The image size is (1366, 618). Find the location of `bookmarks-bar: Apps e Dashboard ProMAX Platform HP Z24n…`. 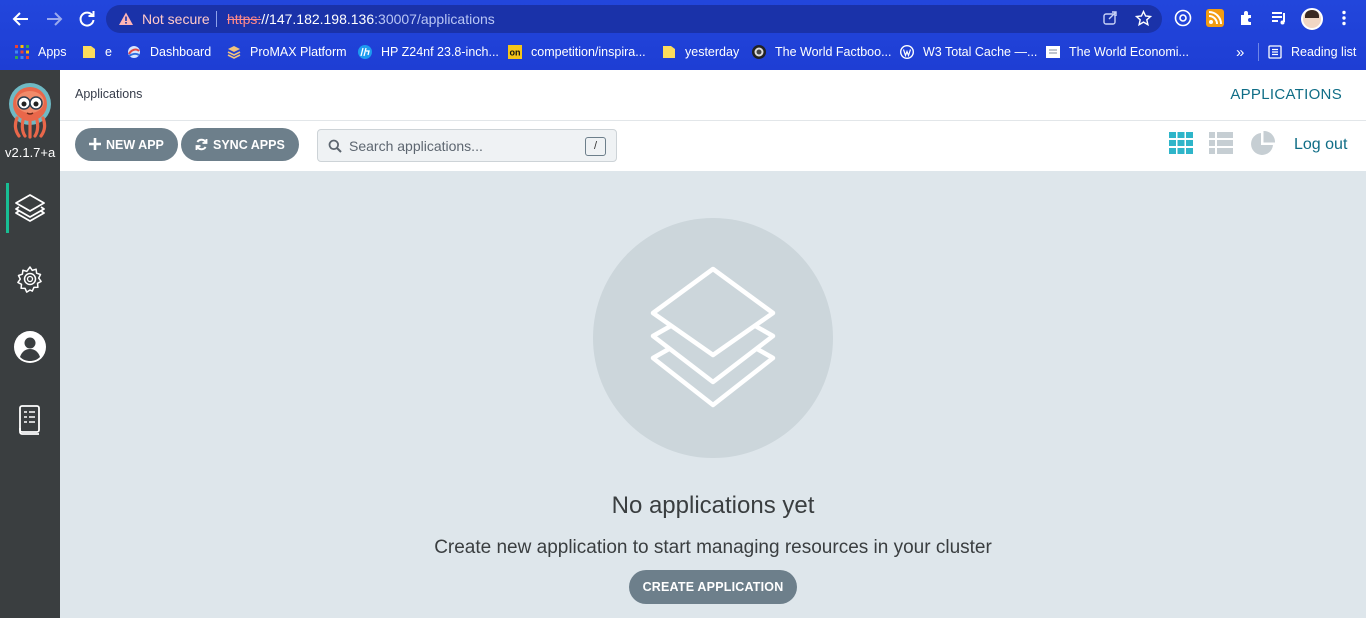

bookmarks-bar: Apps e Dashboard ProMAX Platform HP Z24n… is located at coordinates (683, 51).